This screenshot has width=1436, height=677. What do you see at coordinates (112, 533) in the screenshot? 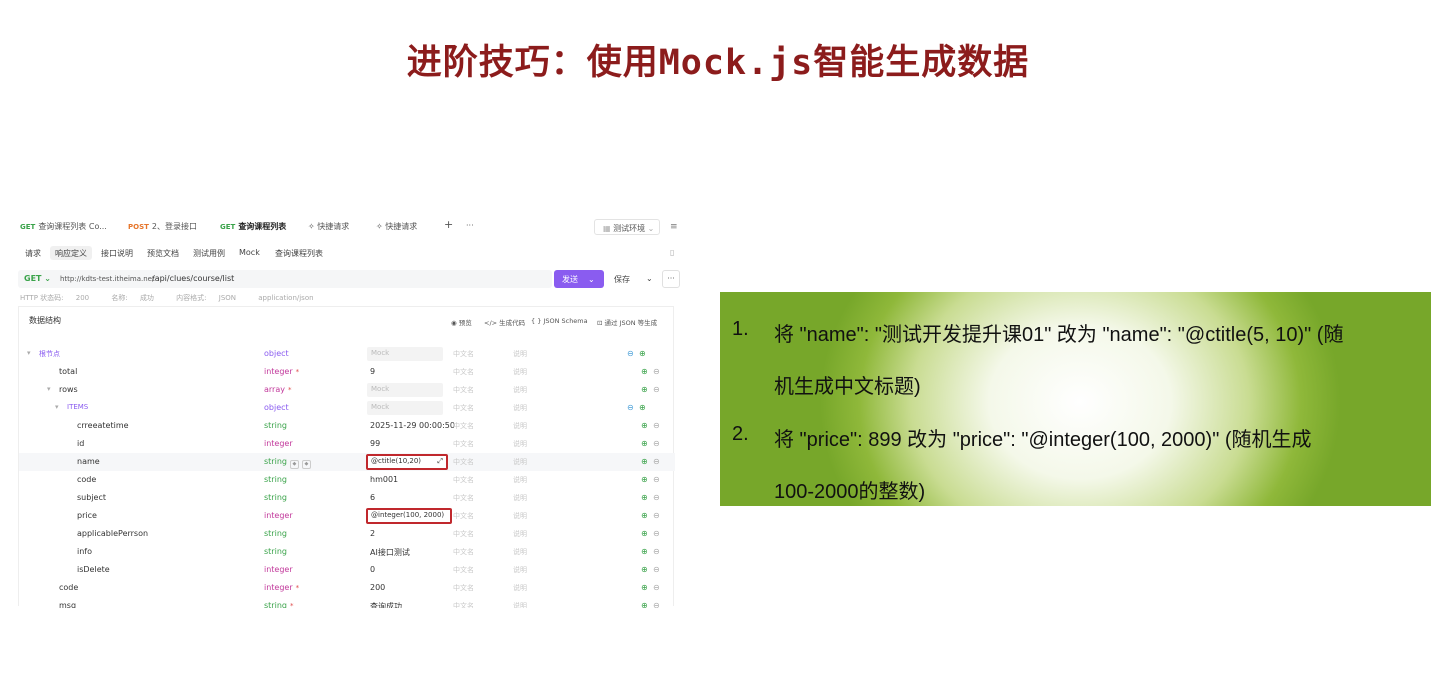
I see `field-name: applicablePerrson` at bounding box center [112, 533].